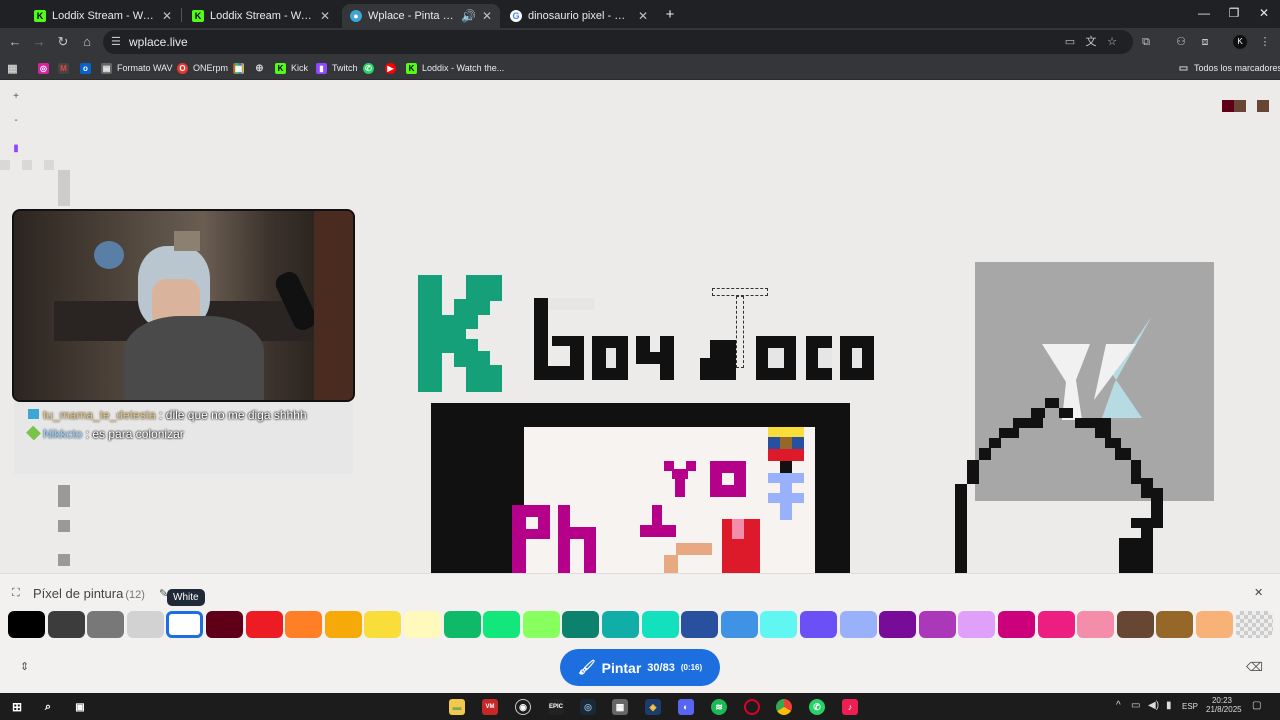  What do you see at coordinates (1205, 42) in the screenshot?
I see `sync-icon: ⧈` at bounding box center [1205, 42].